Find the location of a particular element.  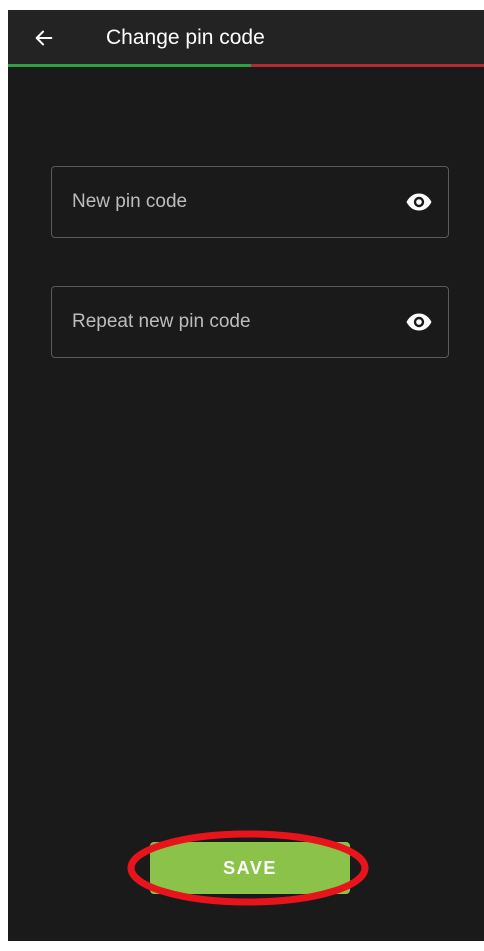

repeat-pin-input is located at coordinates (217, 322).